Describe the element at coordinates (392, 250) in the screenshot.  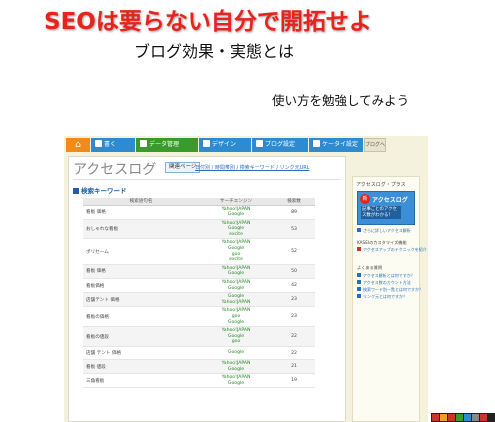
I see `customize-link: アクセスアップのテクニックを紹介` at that location.